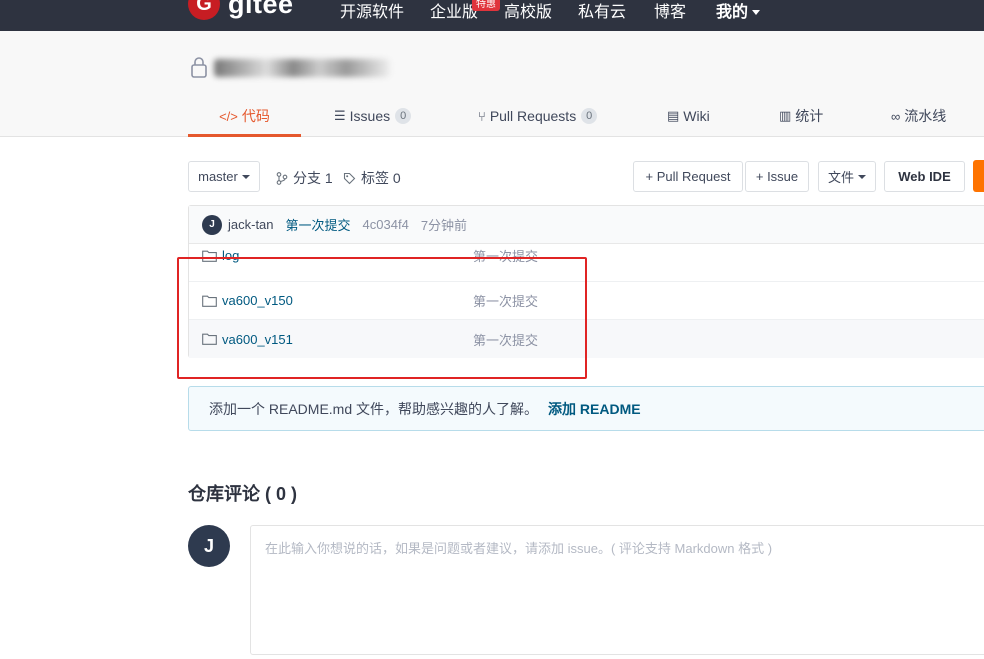 Image resolution: width=984 pixels, height=659 pixels. I want to click on hot-badge: 特惠, so click(486, 5).